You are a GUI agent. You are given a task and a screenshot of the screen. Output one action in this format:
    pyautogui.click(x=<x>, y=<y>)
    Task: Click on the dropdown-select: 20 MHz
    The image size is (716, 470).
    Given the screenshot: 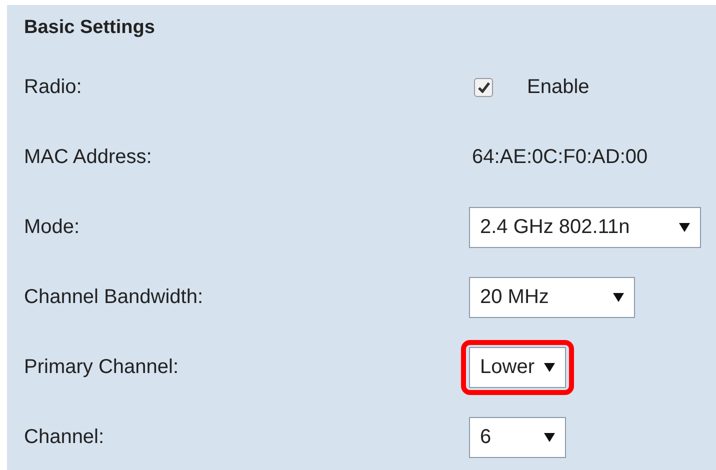 What is the action you would take?
    pyautogui.click(x=552, y=297)
    